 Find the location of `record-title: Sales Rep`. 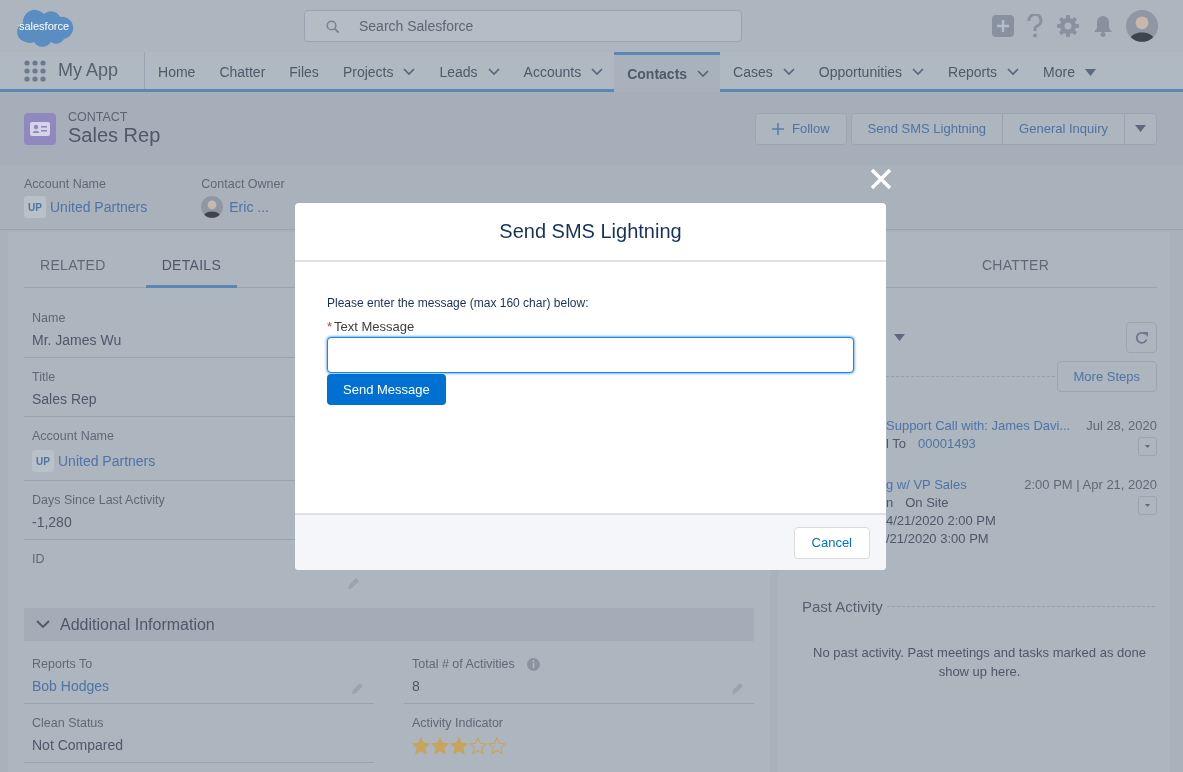

record-title: Sales Rep is located at coordinates (114, 135).